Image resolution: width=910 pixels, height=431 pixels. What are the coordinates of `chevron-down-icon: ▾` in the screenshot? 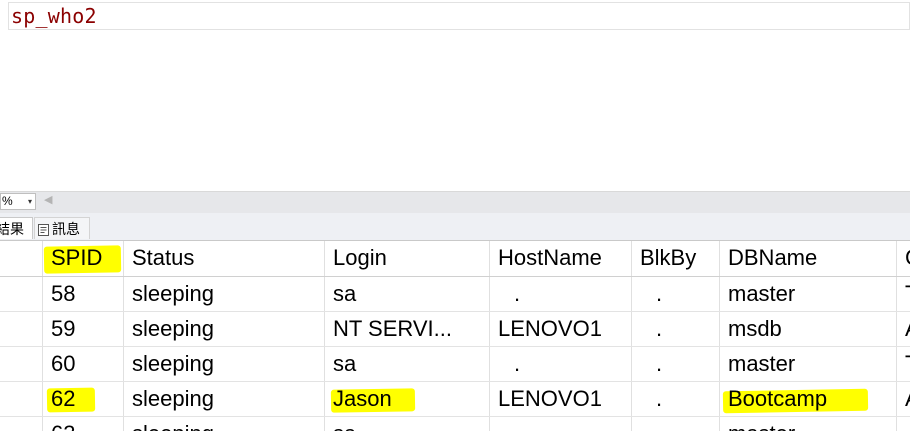 It's located at (29, 201).